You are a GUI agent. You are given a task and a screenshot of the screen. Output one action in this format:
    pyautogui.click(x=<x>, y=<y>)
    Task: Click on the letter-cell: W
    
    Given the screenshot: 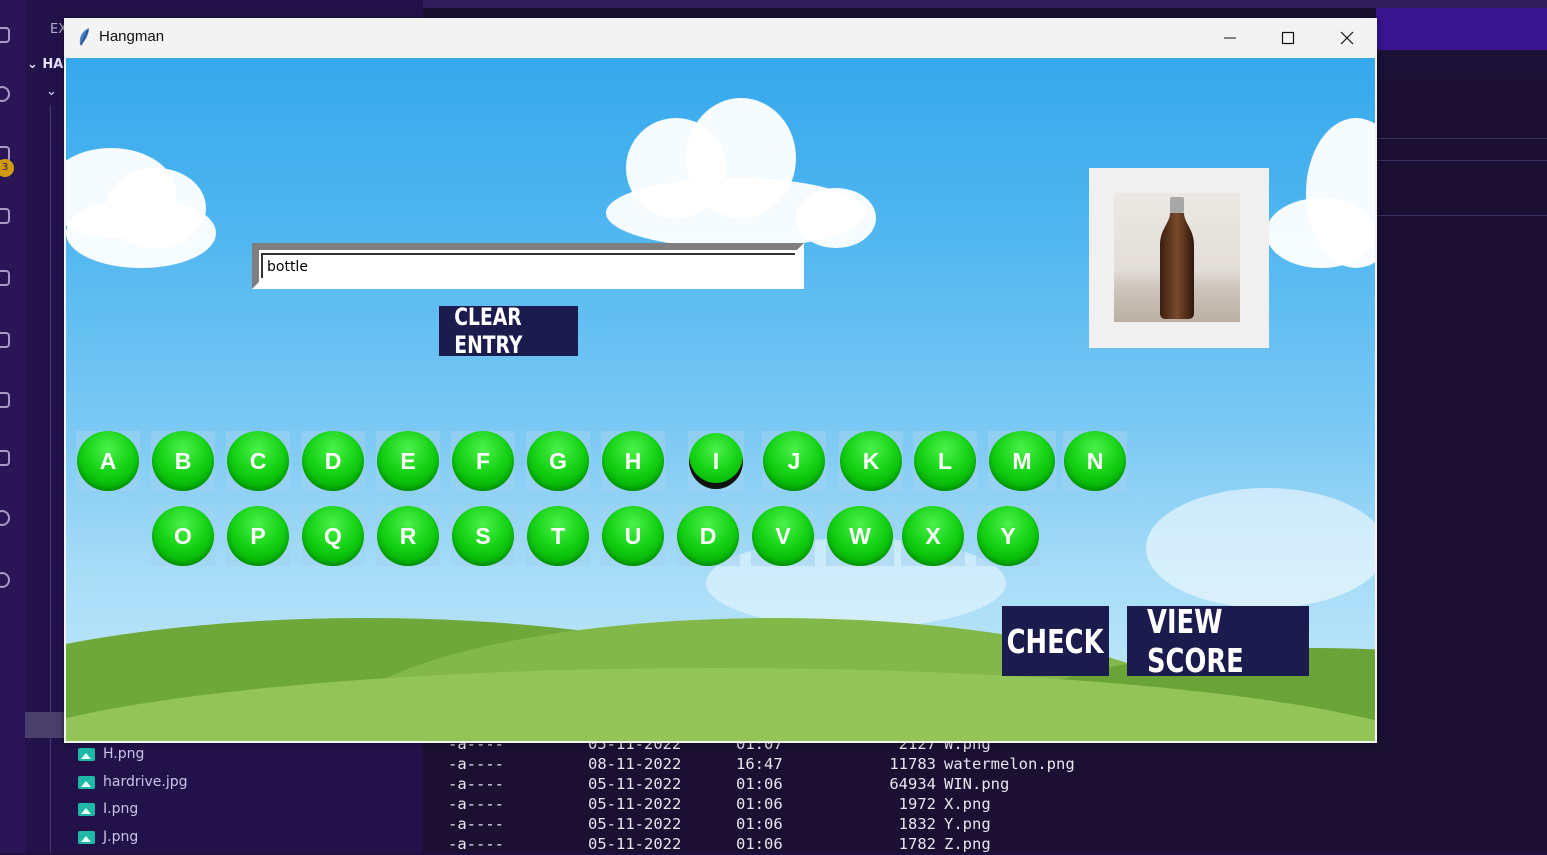 What is the action you would take?
    pyautogui.click(x=860, y=536)
    